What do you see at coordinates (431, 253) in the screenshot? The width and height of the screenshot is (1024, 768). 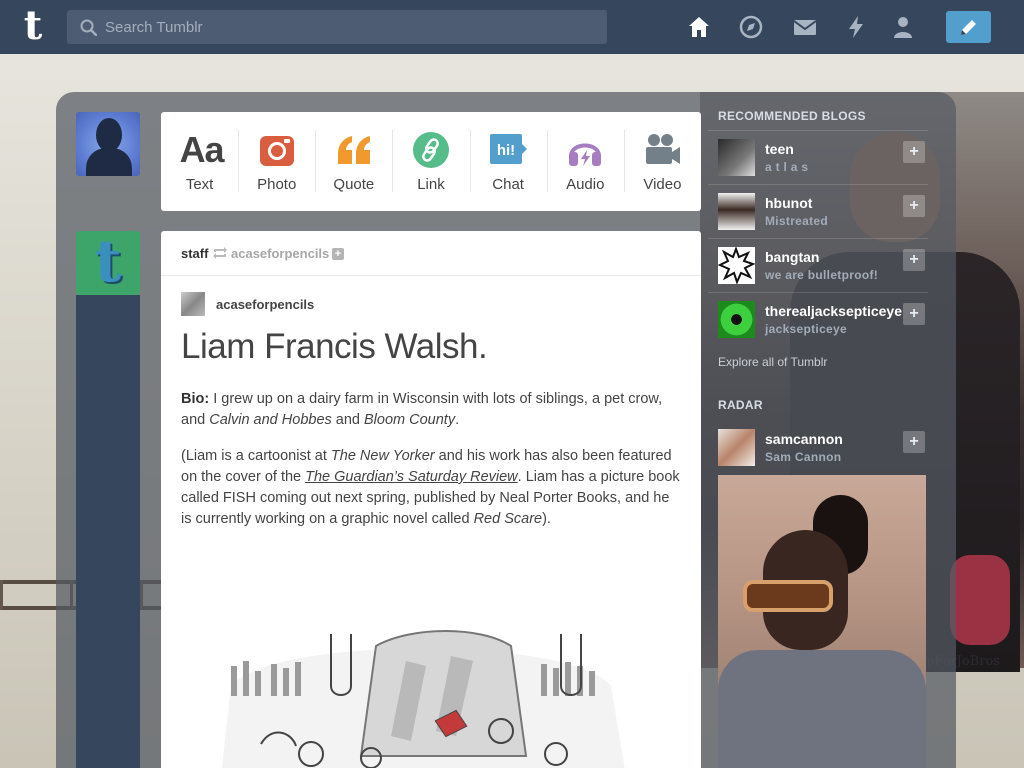 I see `post-header: staff acaseforpencils +` at bounding box center [431, 253].